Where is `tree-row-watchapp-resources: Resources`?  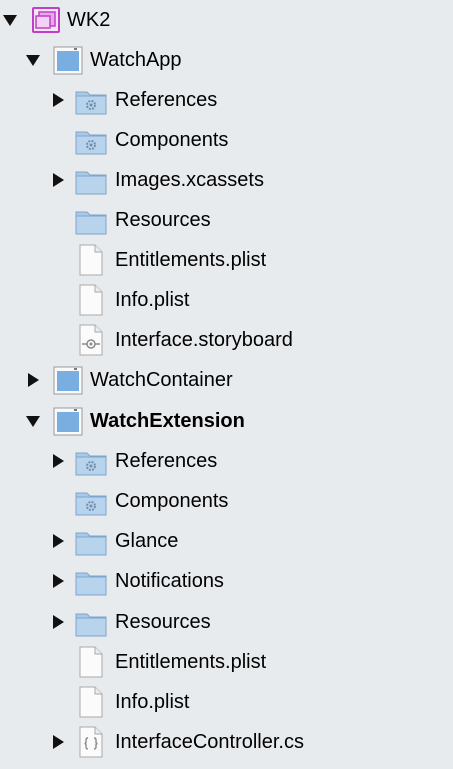 tree-row-watchapp-resources: Resources is located at coordinates (226, 220).